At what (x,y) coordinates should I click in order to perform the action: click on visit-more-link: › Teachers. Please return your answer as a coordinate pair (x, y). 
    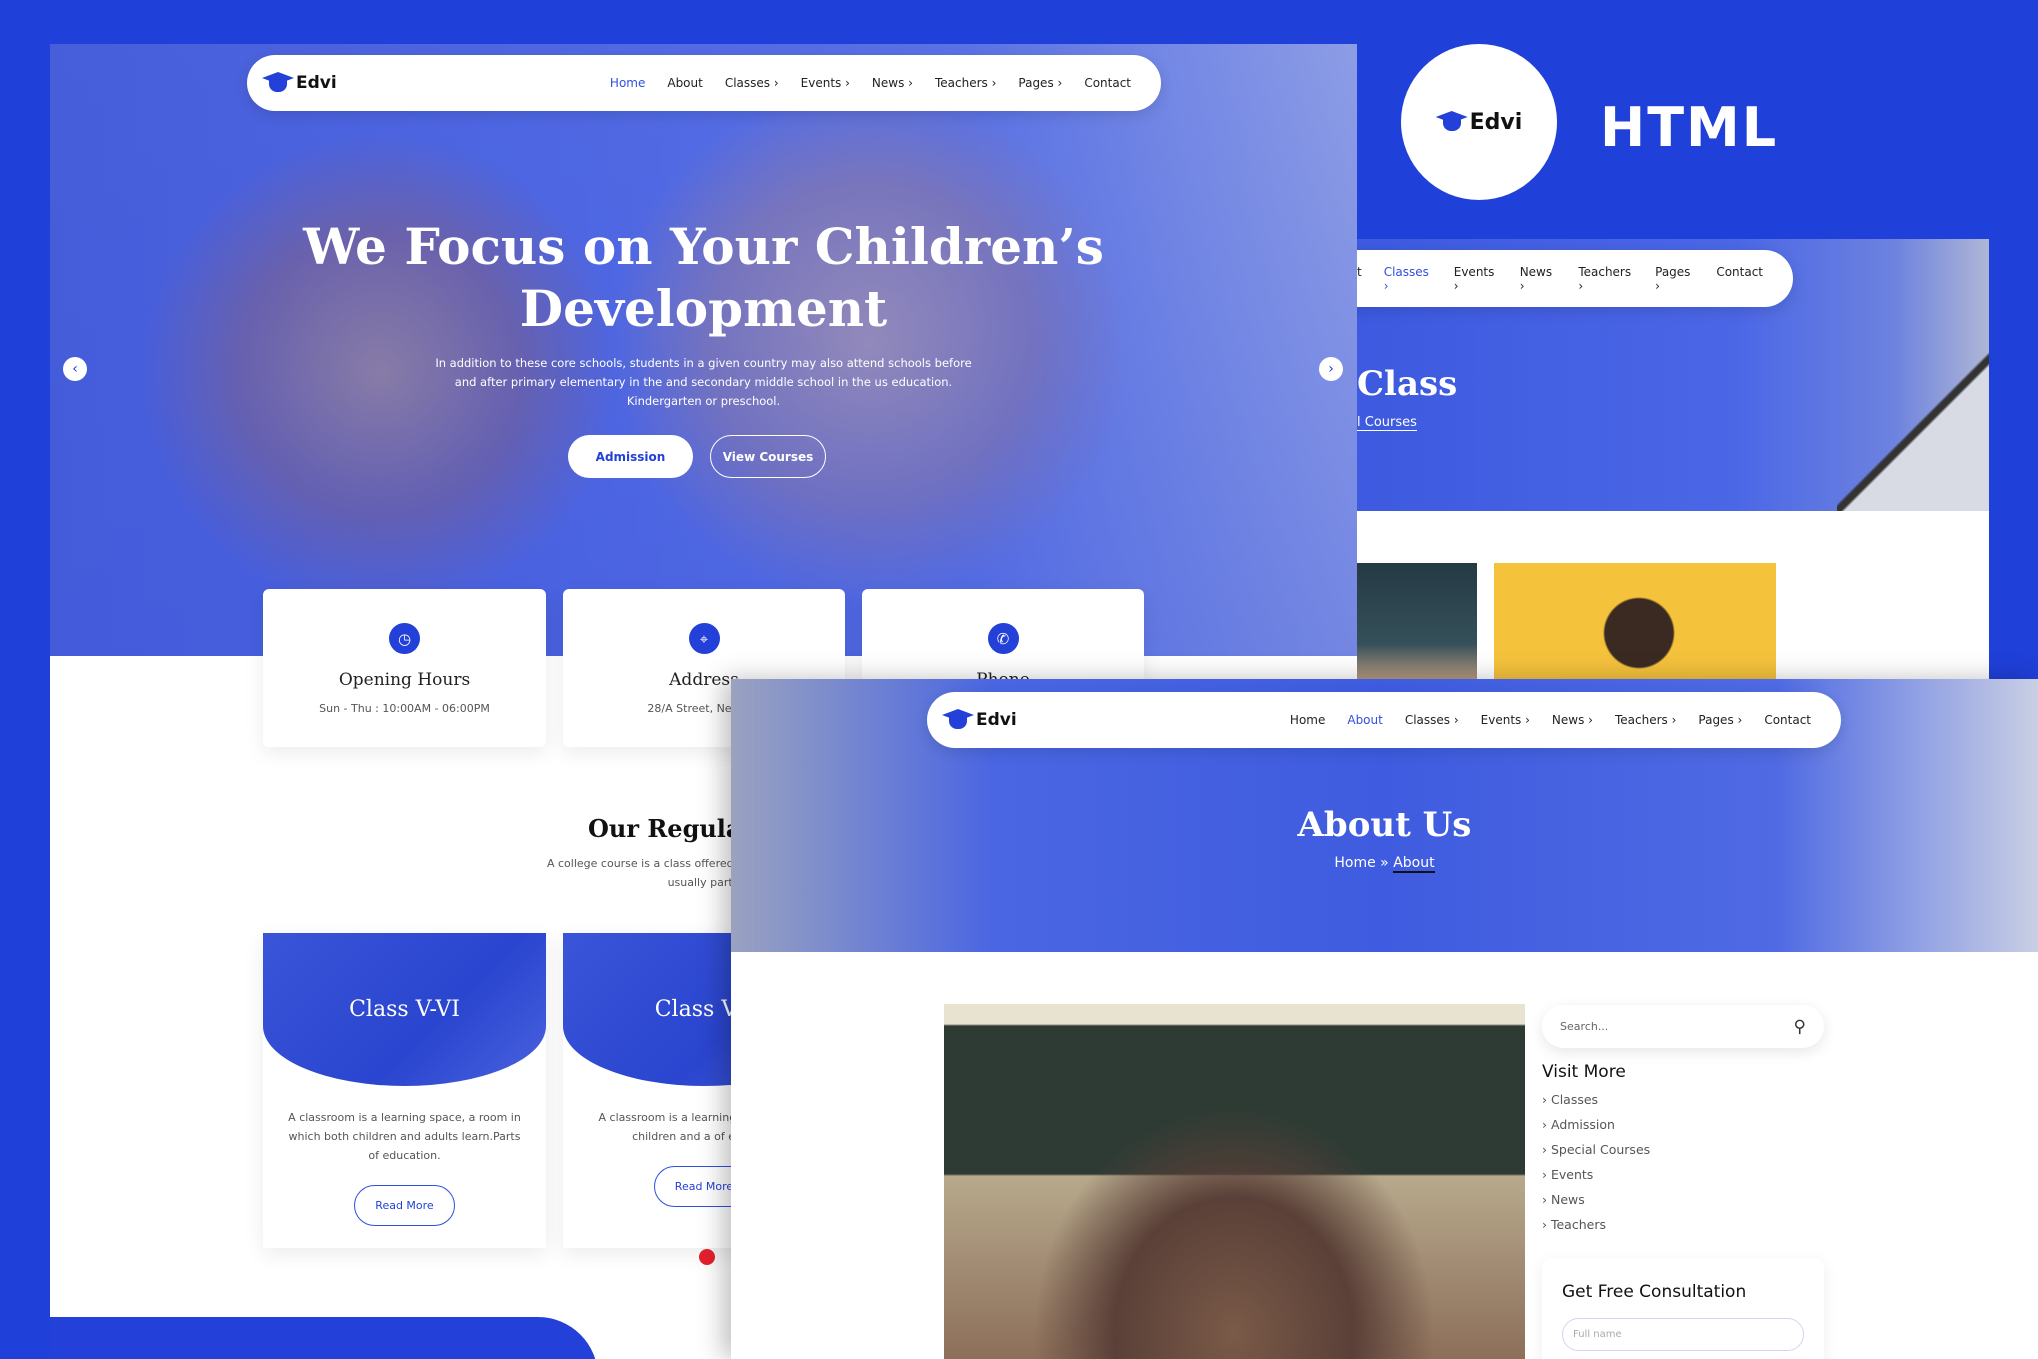
    Looking at the image, I should click on (1596, 1229).